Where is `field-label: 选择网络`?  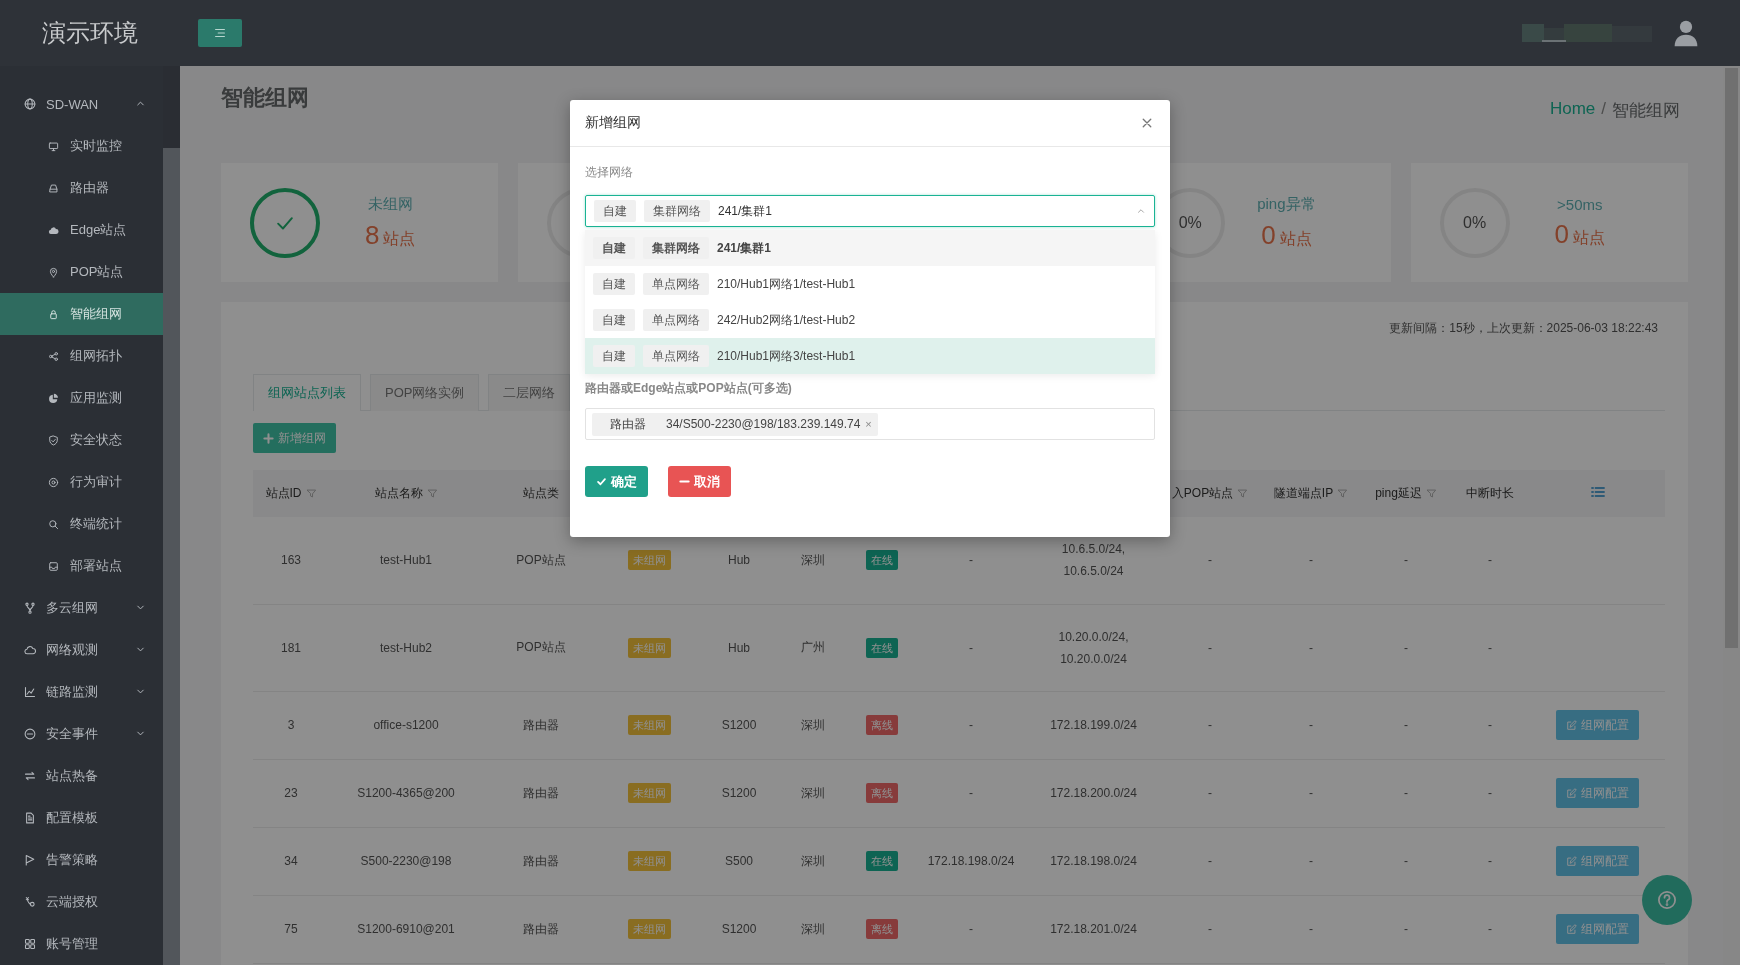 field-label: 选择网络 is located at coordinates (609, 172).